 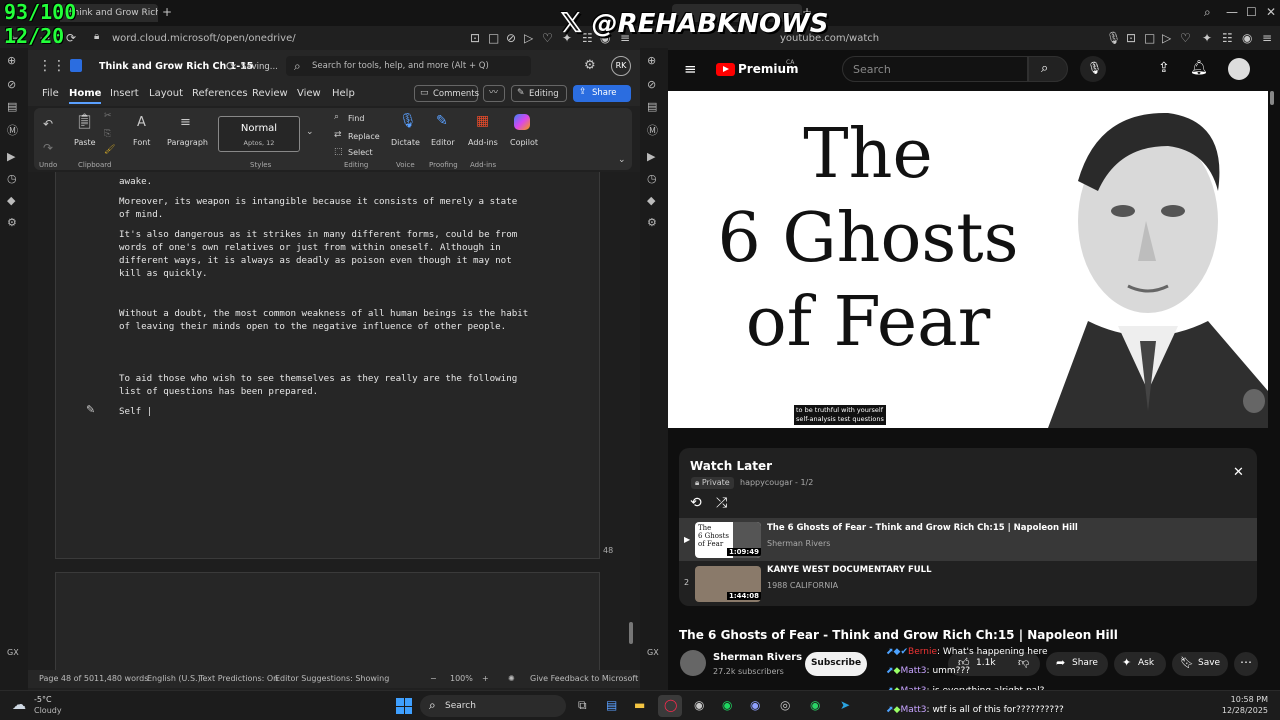 What do you see at coordinates (1113, 38) in the screenshot?
I see `mic-icon: 🎙︎` at bounding box center [1113, 38].